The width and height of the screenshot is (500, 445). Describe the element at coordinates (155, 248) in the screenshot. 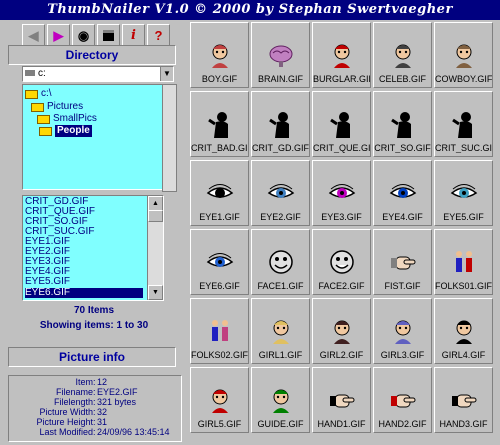

I see `file-list-scrollbar: ▲ ▼` at that location.